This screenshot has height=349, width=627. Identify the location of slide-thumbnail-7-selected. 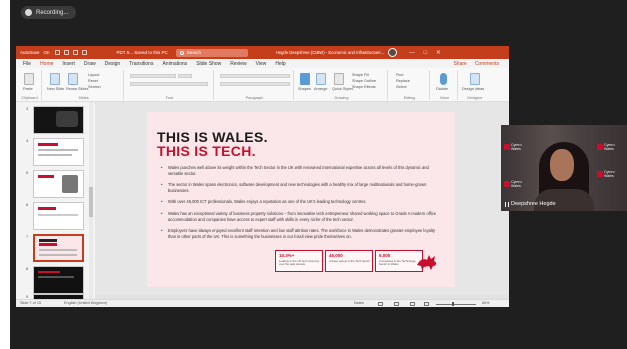
(58, 248).